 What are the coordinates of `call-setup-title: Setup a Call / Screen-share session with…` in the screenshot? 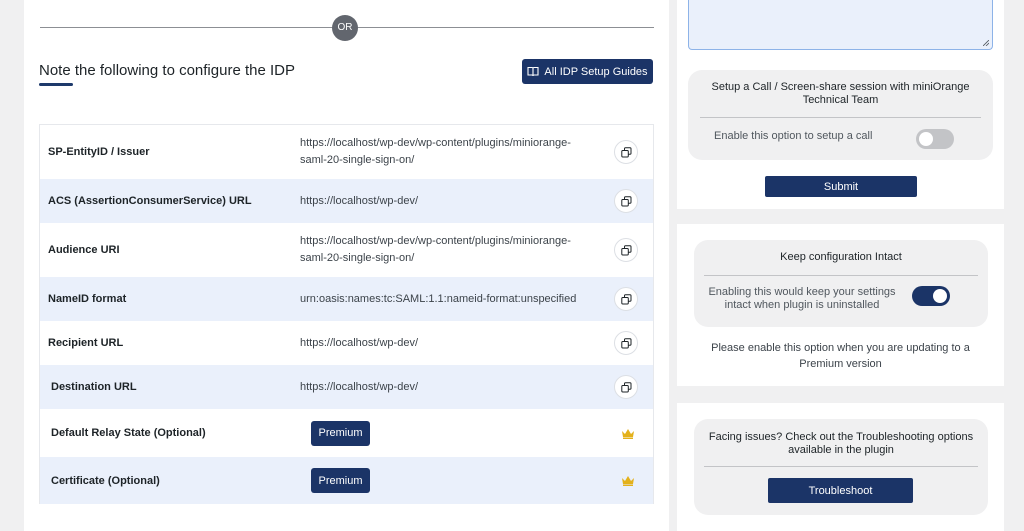 It's located at (840, 93).